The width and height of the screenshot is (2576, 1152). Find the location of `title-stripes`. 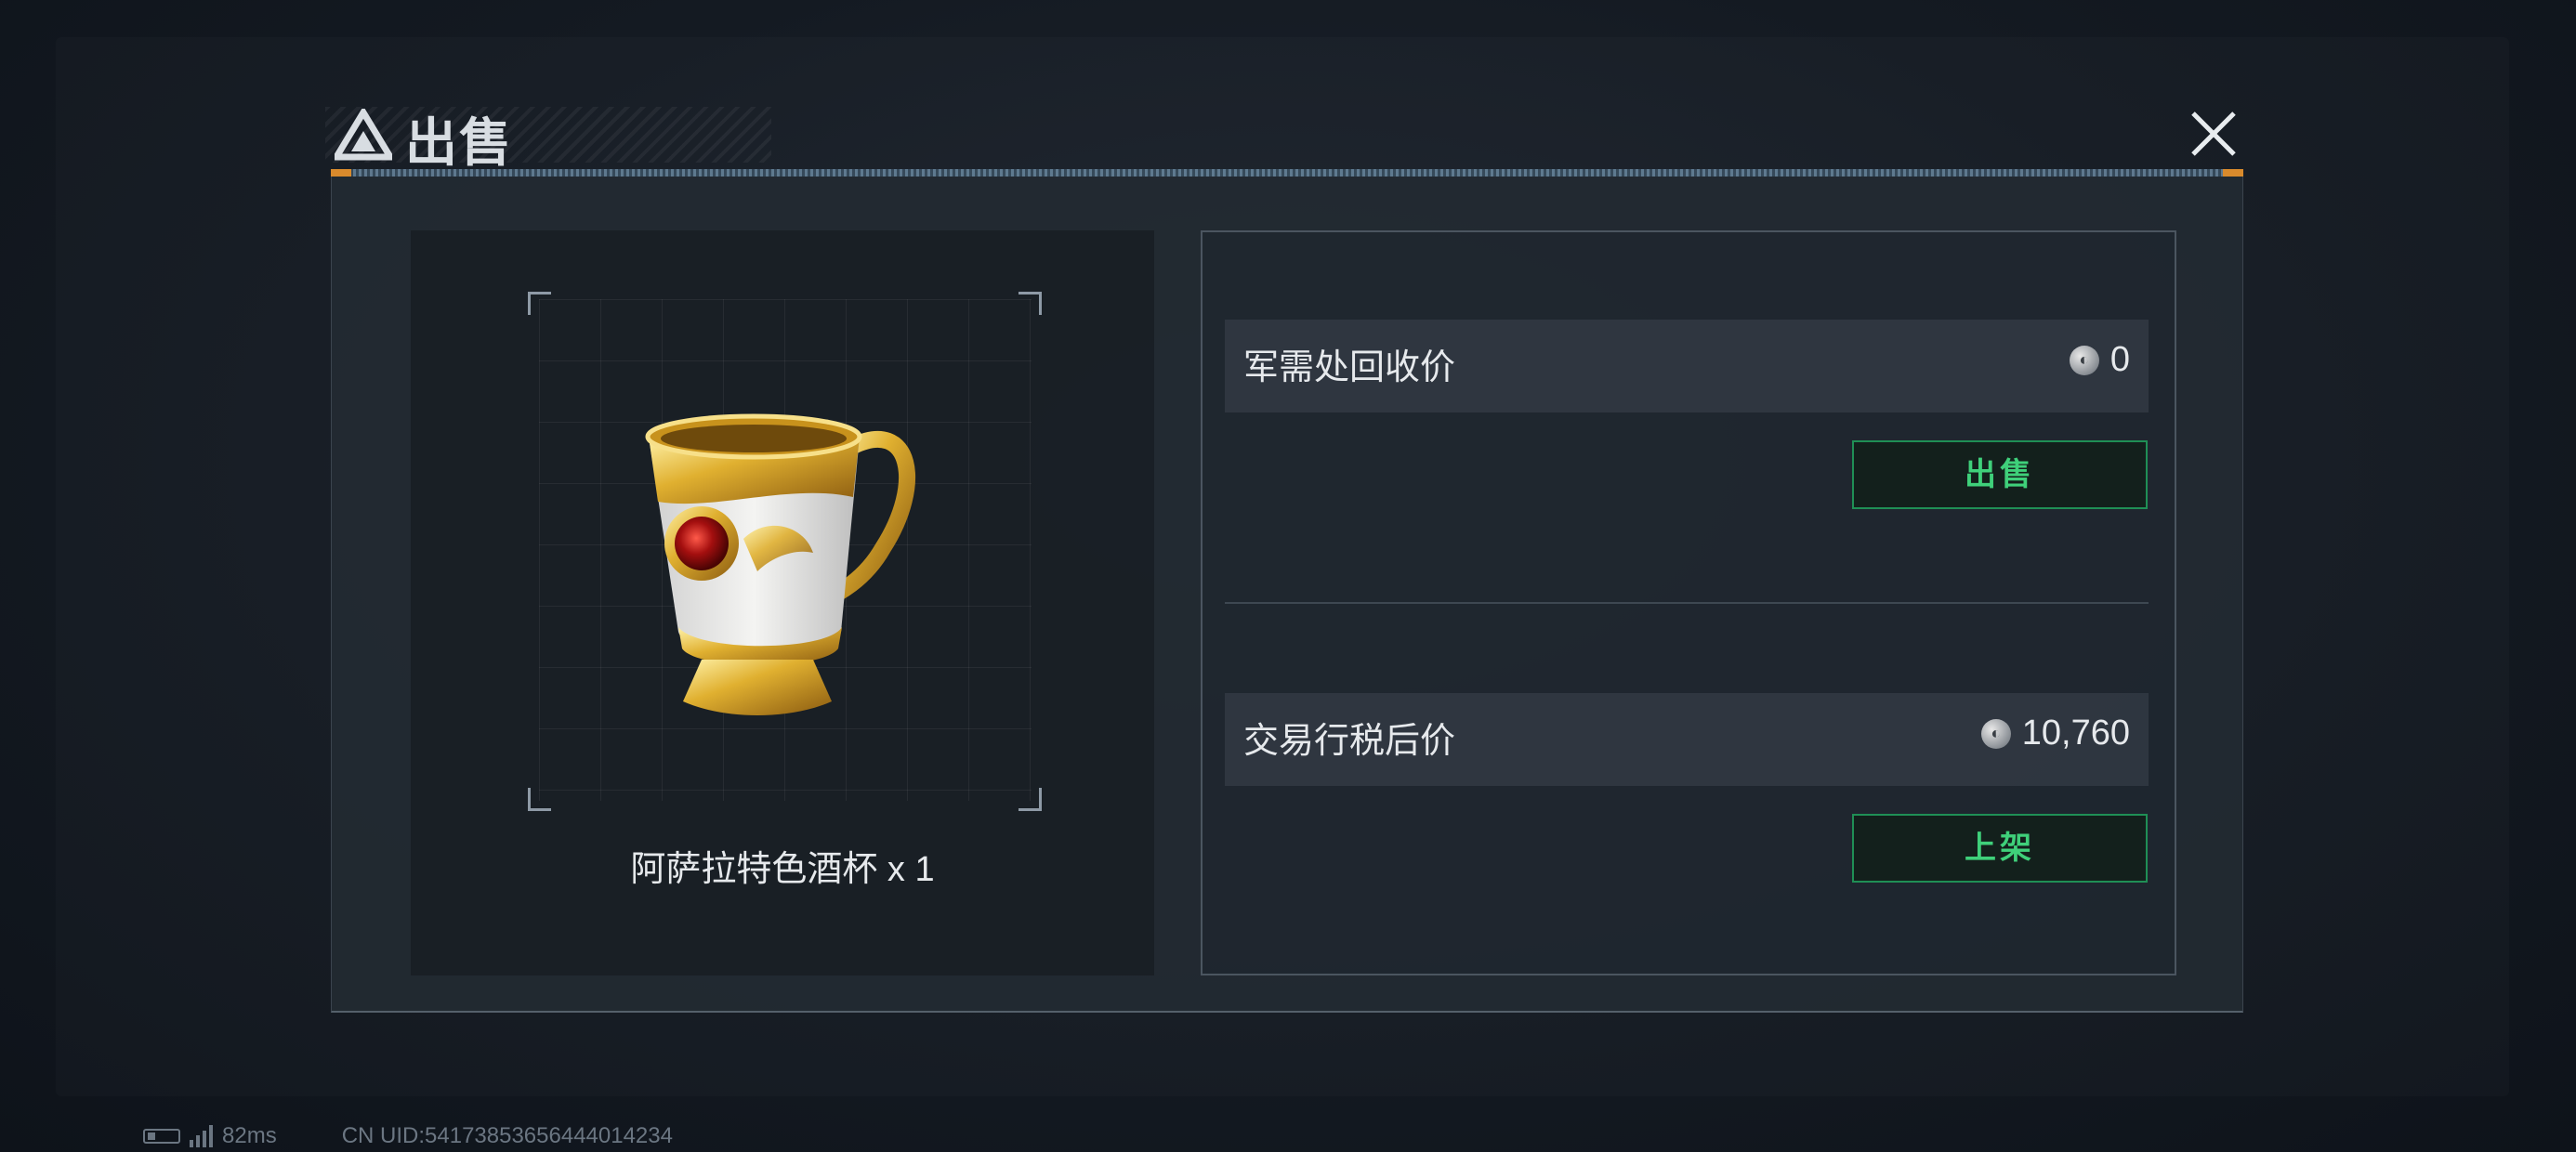

title-stripes is located at coordinates (548, 135).